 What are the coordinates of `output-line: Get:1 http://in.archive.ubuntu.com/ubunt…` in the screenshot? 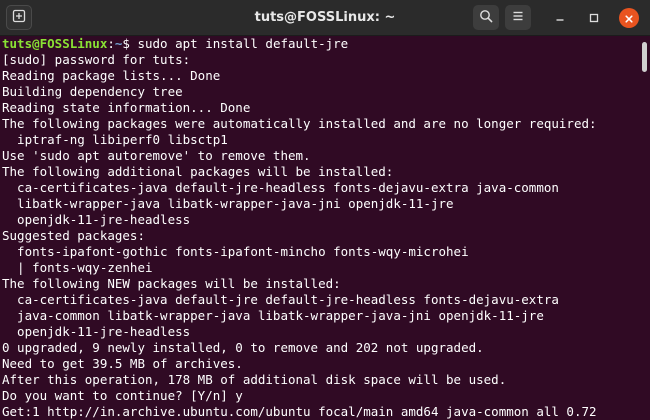 It's located at (299, 411).